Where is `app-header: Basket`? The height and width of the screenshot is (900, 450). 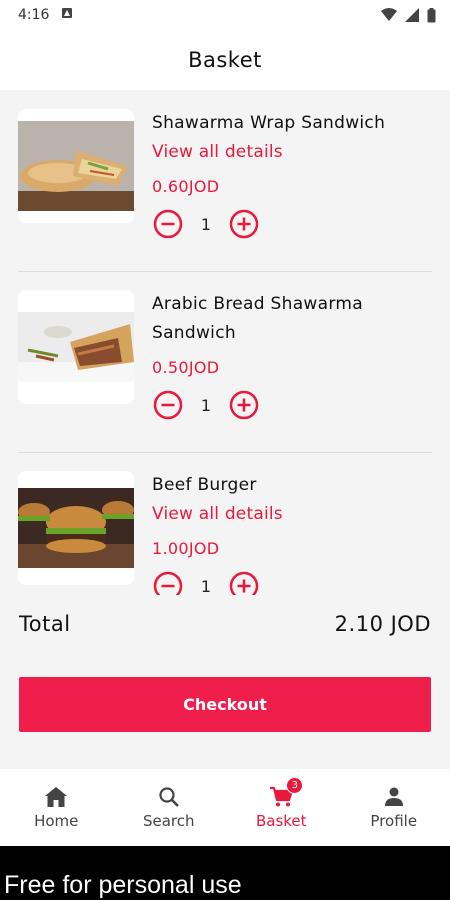 app-header: Basket is located at coordinates (225, 60).